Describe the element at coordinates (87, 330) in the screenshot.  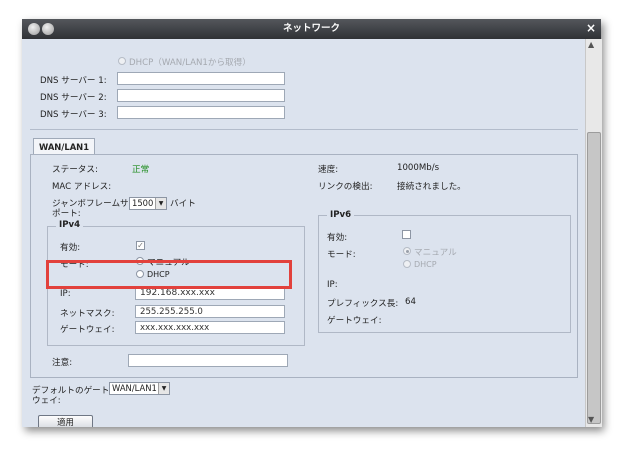
I see `ipv4-gateway-label: ゲートウェイ:` at that location.